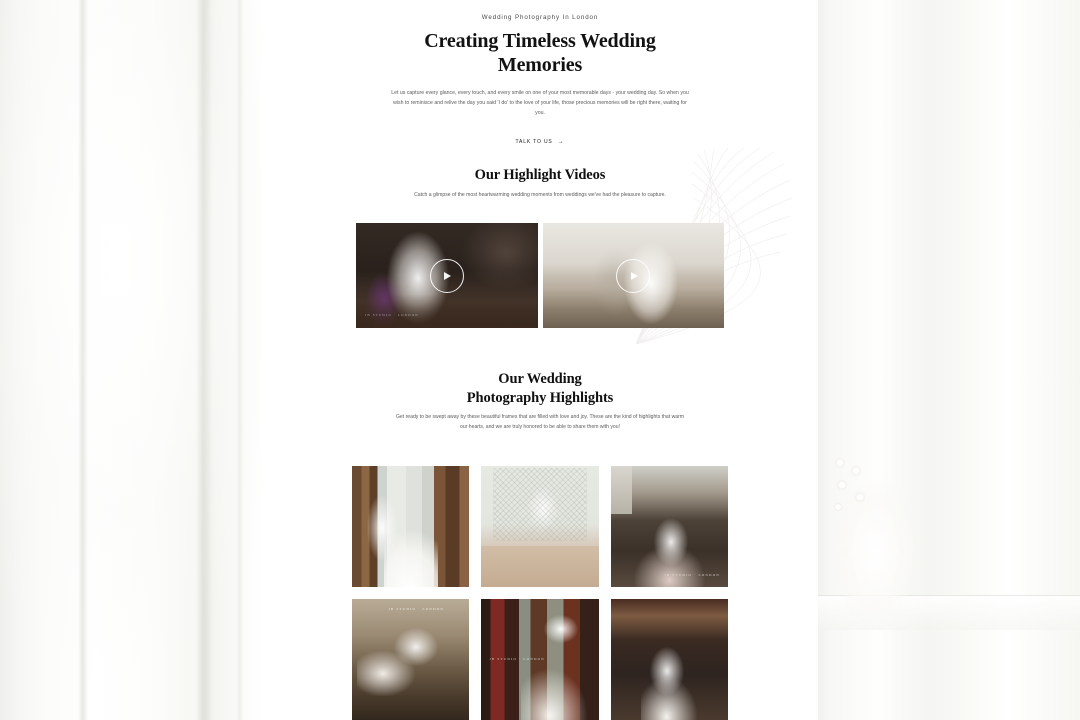  I want to click on talk-to-us-label: TALK TO US, so click(534, 142).